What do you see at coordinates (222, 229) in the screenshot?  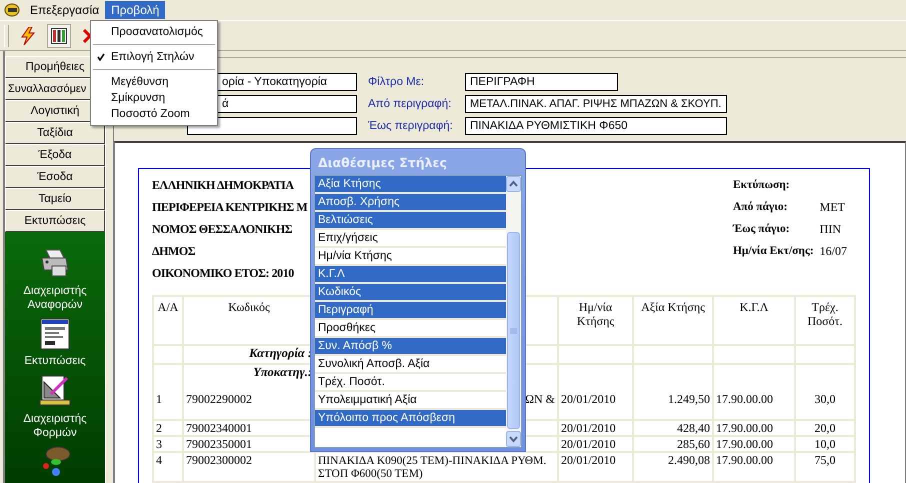 I see `report-heading: ΝΟΜΟΣ ΘΕΣΣΑΛΟΝΙΚΗΣ` at bounding box center [222, 229].